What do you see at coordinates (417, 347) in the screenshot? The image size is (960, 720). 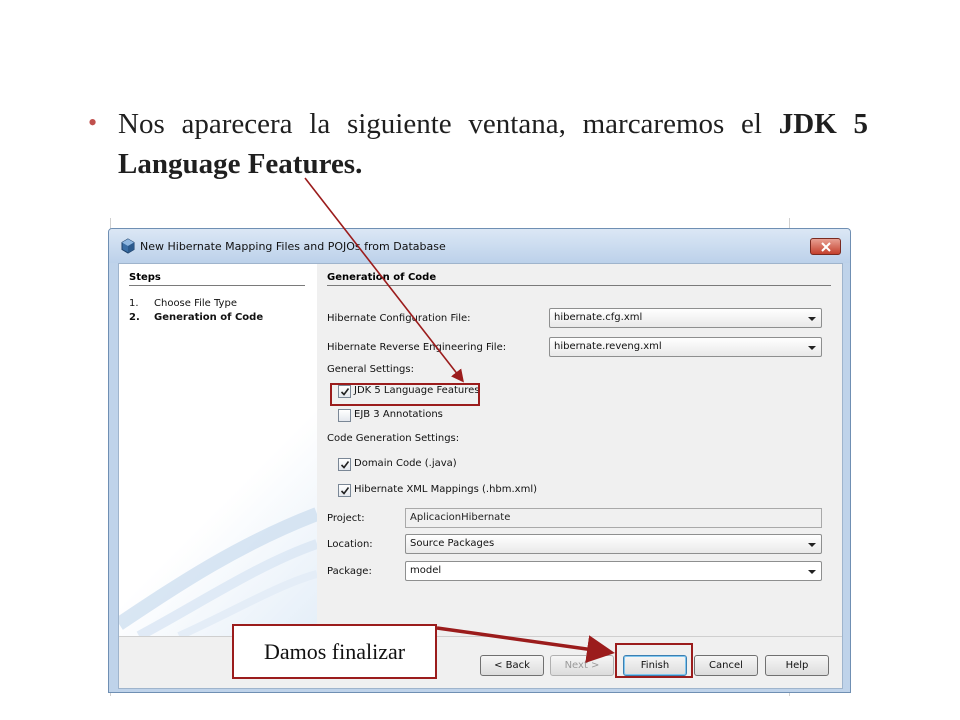 I see `reveng-file-label: Hibernate Reverse Engineering File:` at bounding box center [417, 347].